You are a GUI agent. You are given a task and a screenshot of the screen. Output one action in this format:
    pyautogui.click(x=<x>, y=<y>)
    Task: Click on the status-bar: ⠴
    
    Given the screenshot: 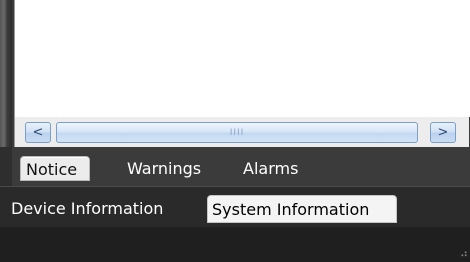 What is the action you would take?
    pyautogui.click(x=235, y=244)
    